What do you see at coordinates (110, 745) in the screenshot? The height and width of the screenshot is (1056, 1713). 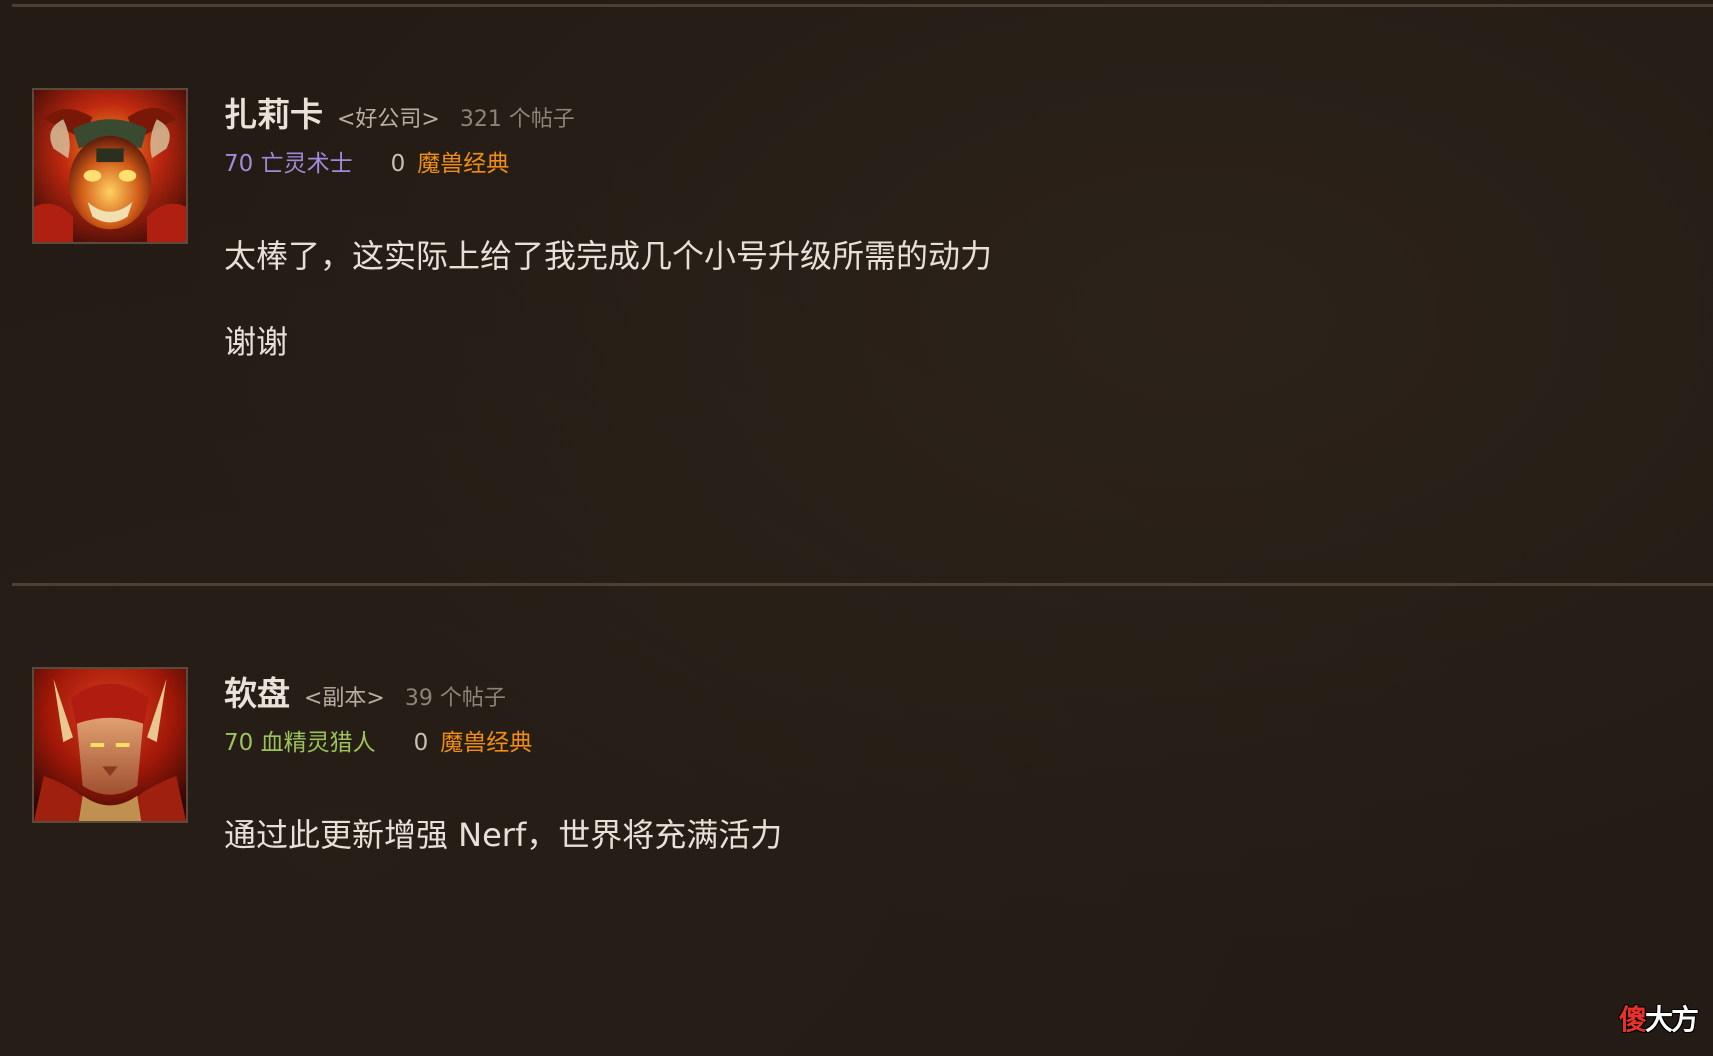 I see `blood-elf-avatar-icon` at bounding box center [110, 745].